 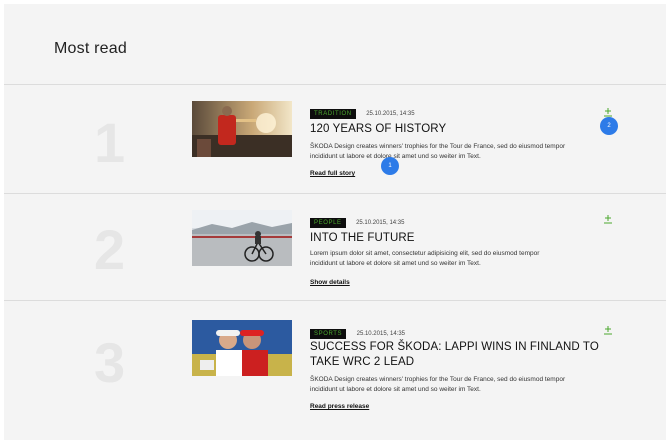 I want to click on category-tag: SPORTS, so click(x=328, y=333).